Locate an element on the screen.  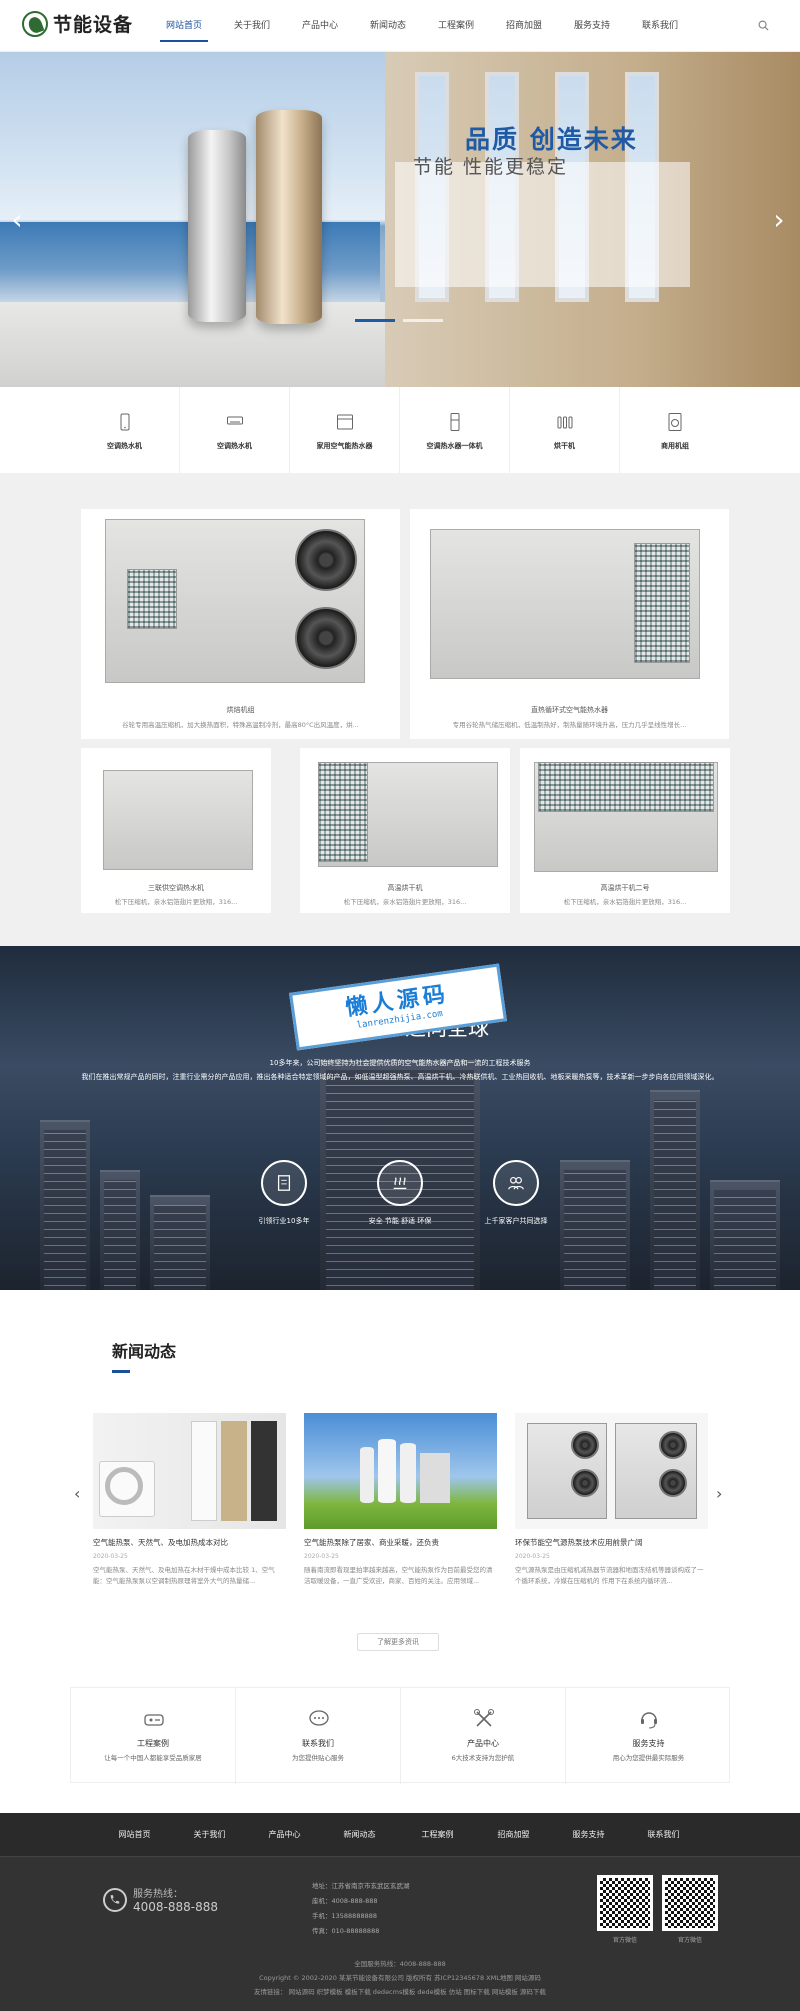
footer-nav-franchise: 招商加盟 is located at coordinates (513, 1835).